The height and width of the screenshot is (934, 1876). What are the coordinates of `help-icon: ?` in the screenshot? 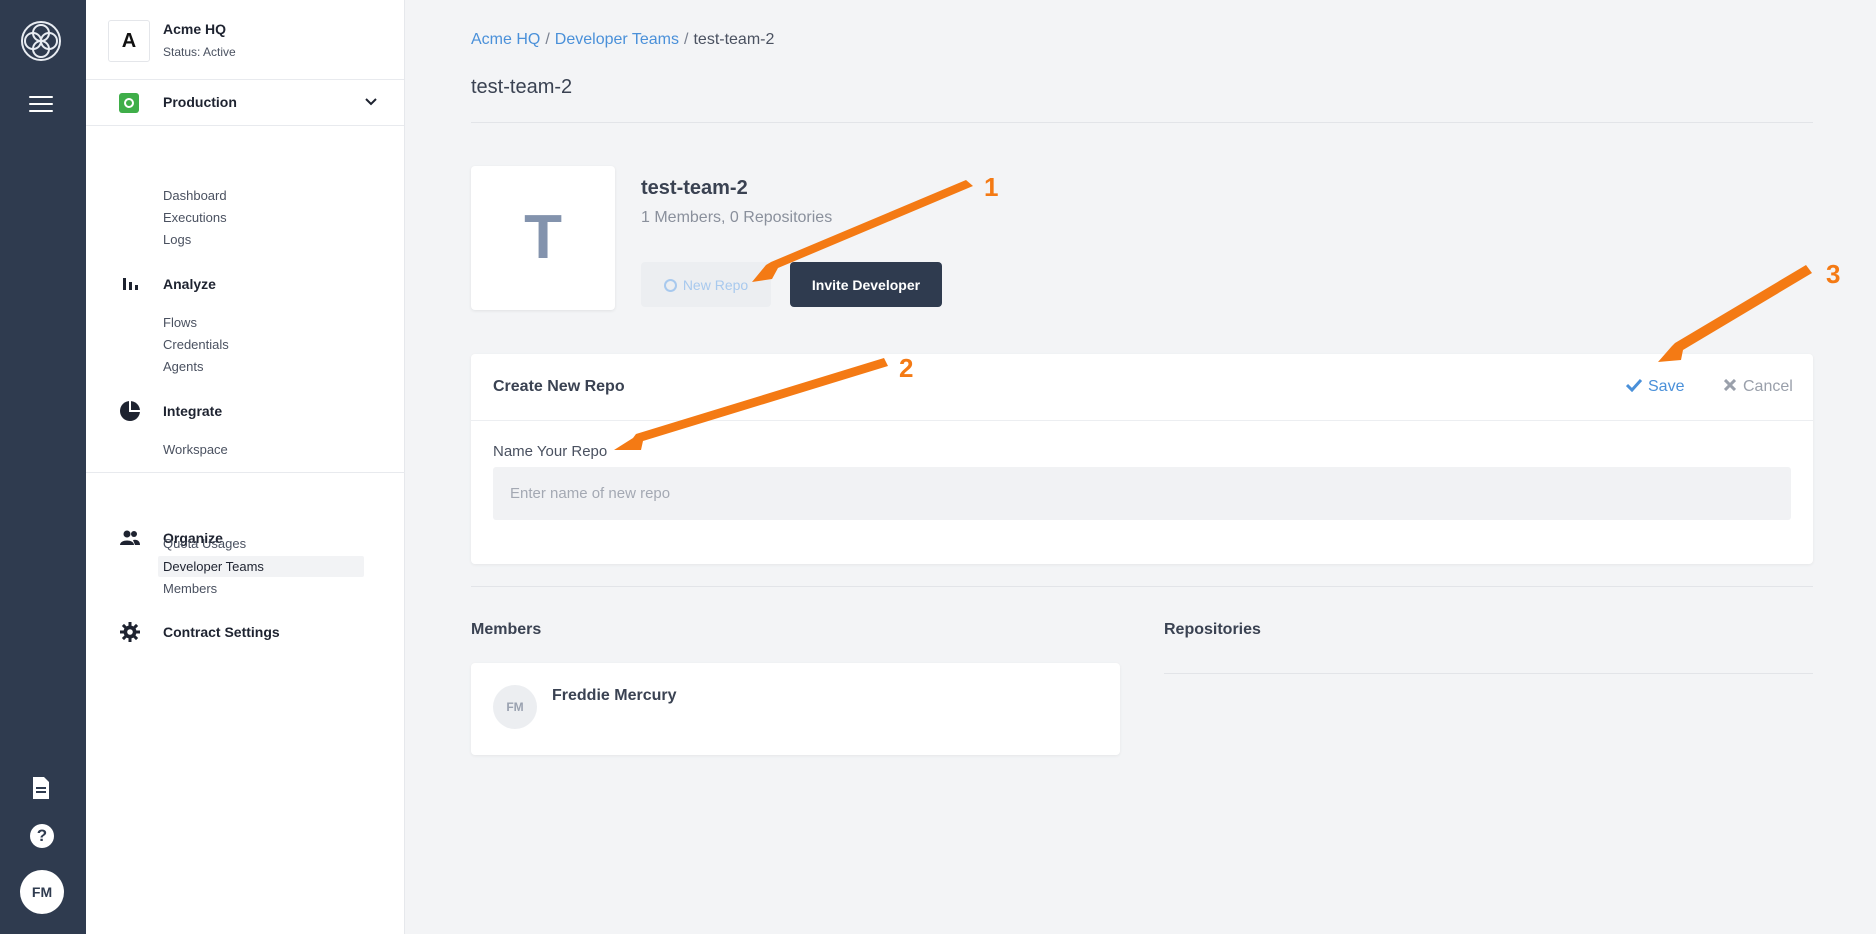 It's located at (42, 836).